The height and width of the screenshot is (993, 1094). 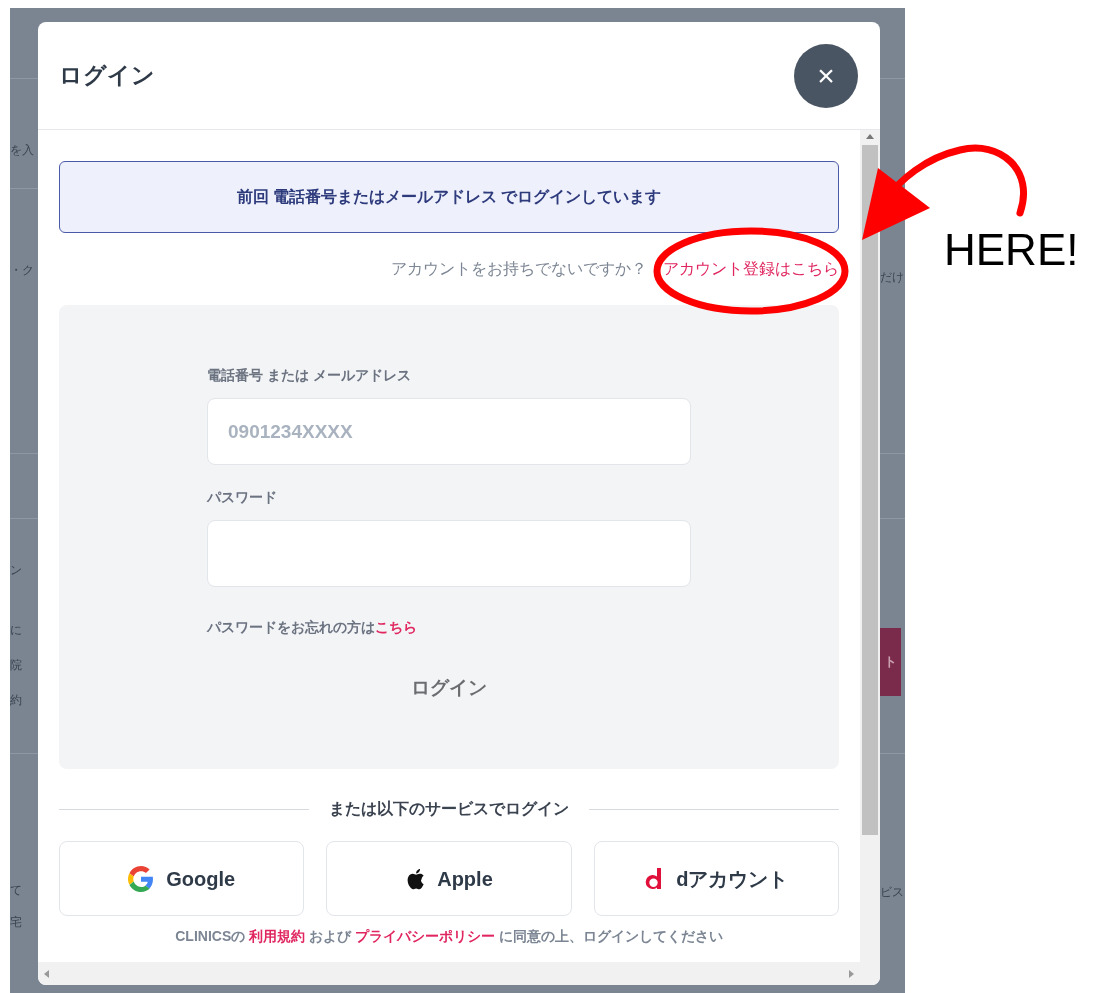 I want to click on terms-link: プライバシーポリシー, so click(x=424, y=936).